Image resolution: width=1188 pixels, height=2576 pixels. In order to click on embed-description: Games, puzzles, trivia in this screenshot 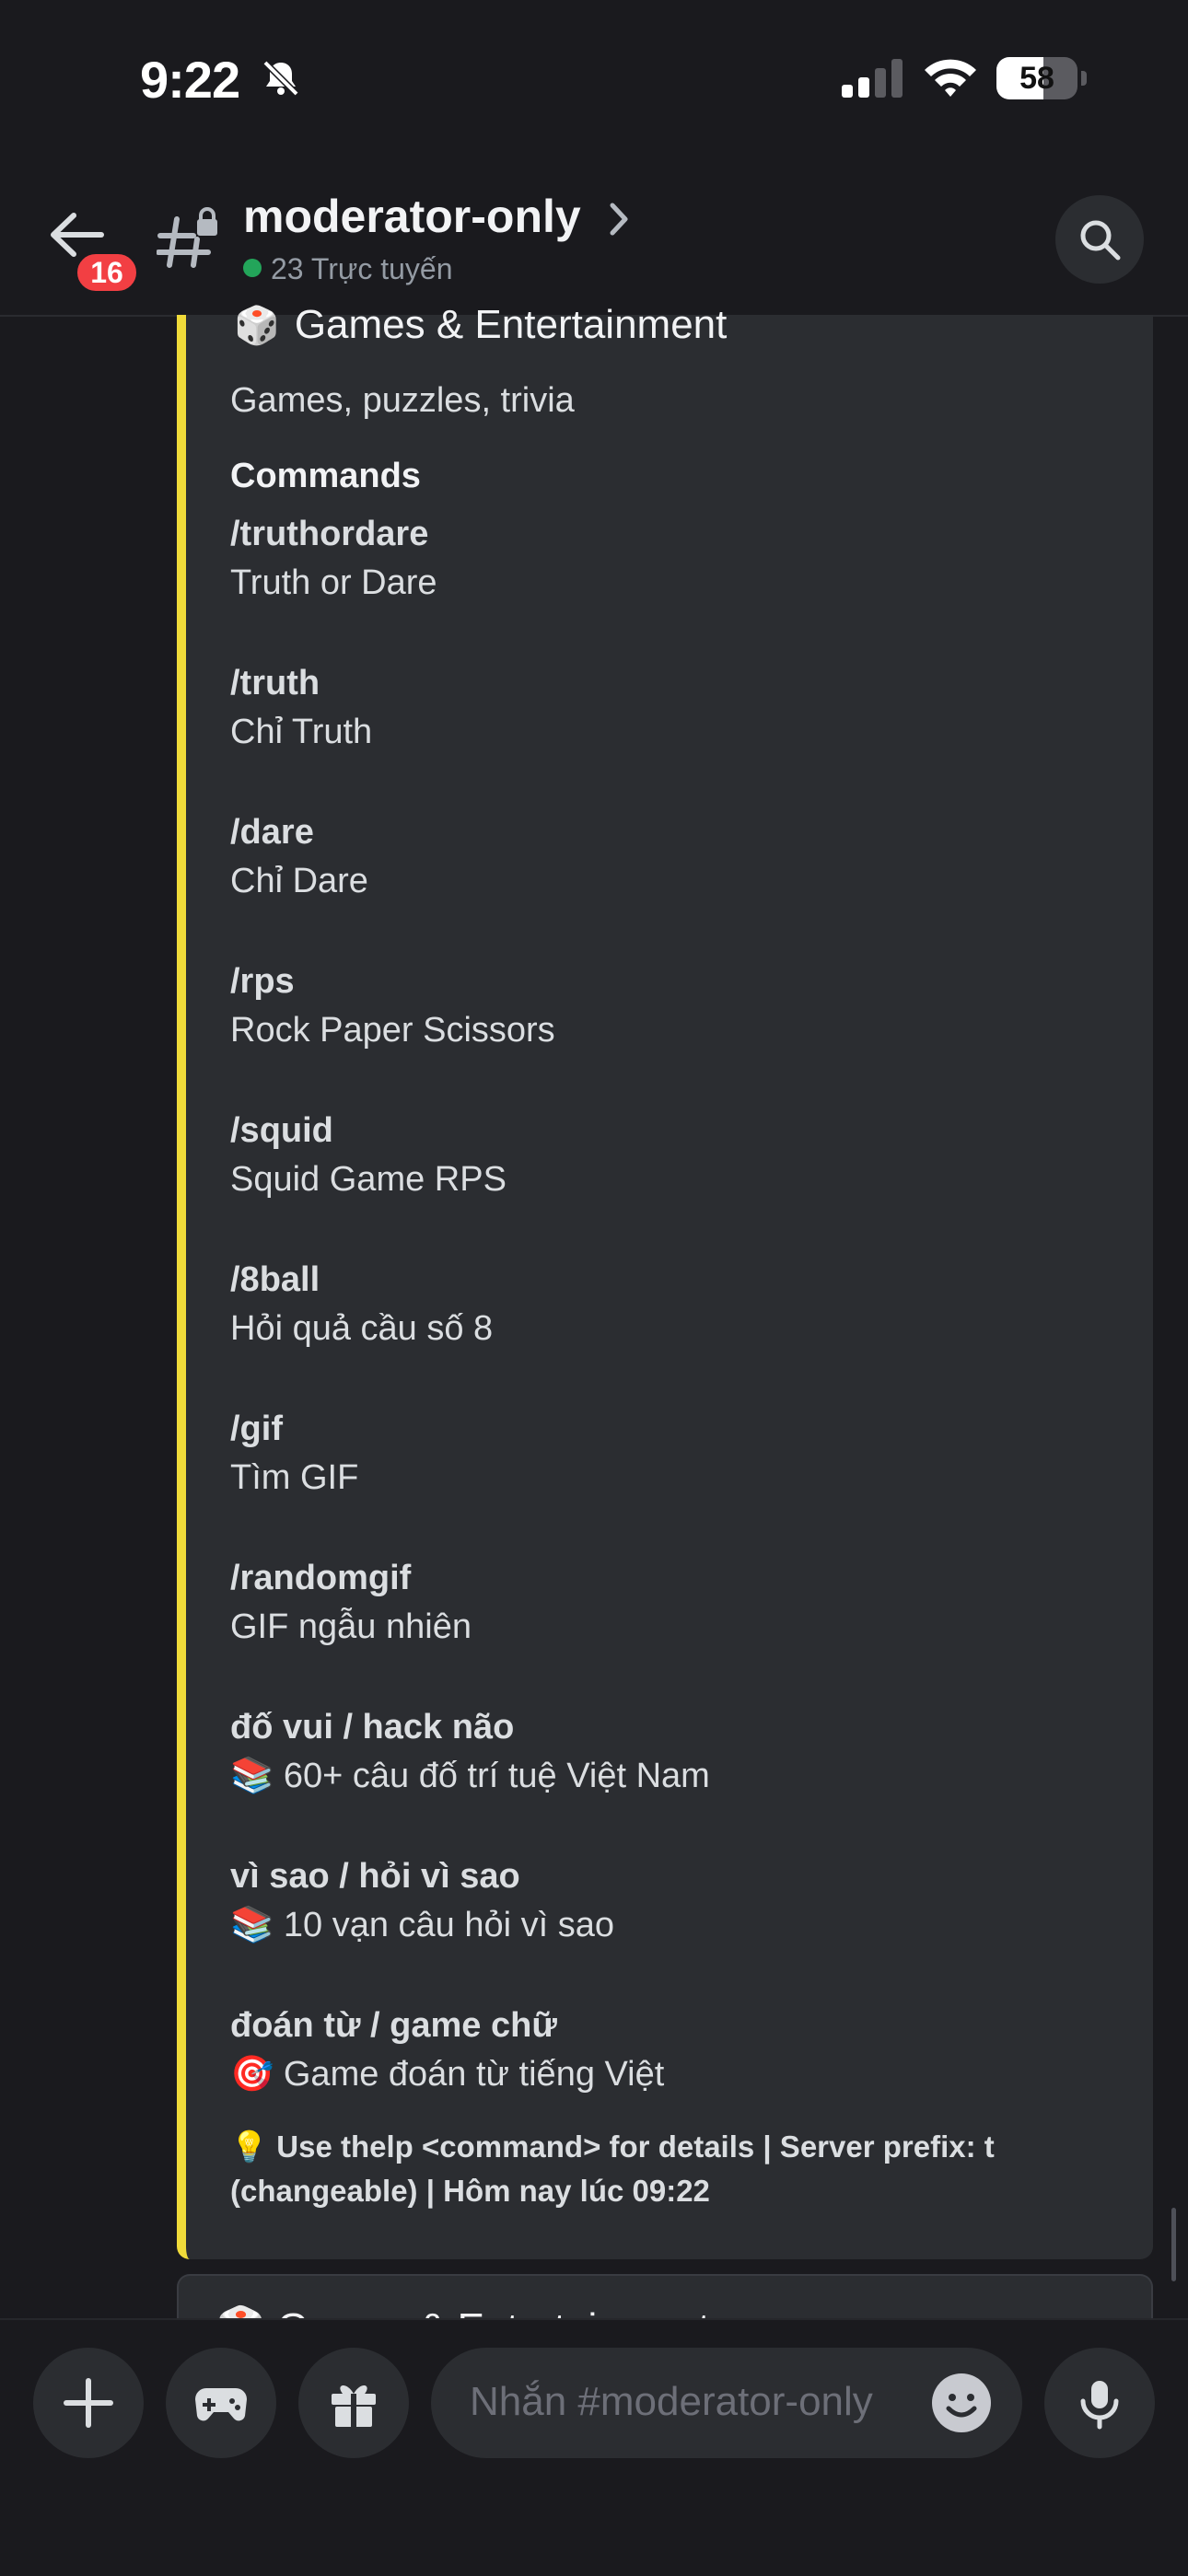, I will do `click(402, 400)`.